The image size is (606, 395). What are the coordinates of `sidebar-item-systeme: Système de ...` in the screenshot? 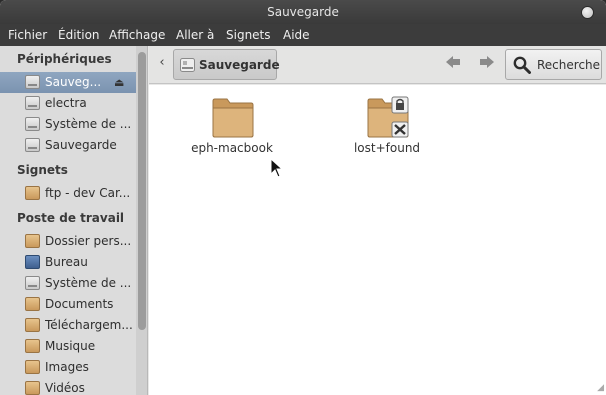 It's located at (68, 124).